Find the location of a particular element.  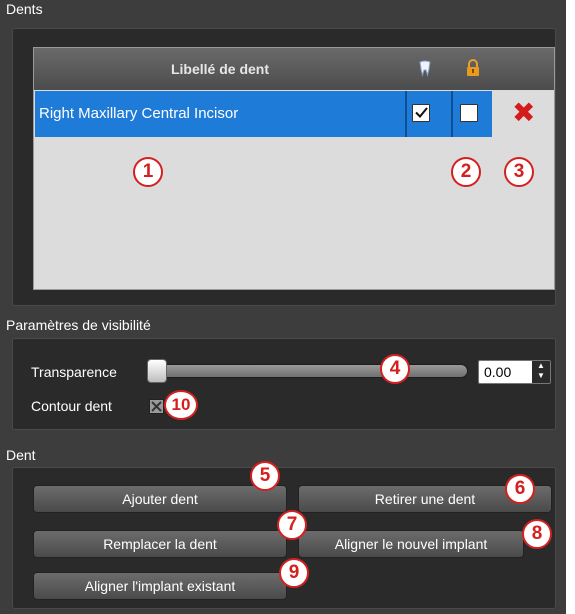

table-row: Right Maxillary Central Incisor ✖ is located at coordinates (294, 114).